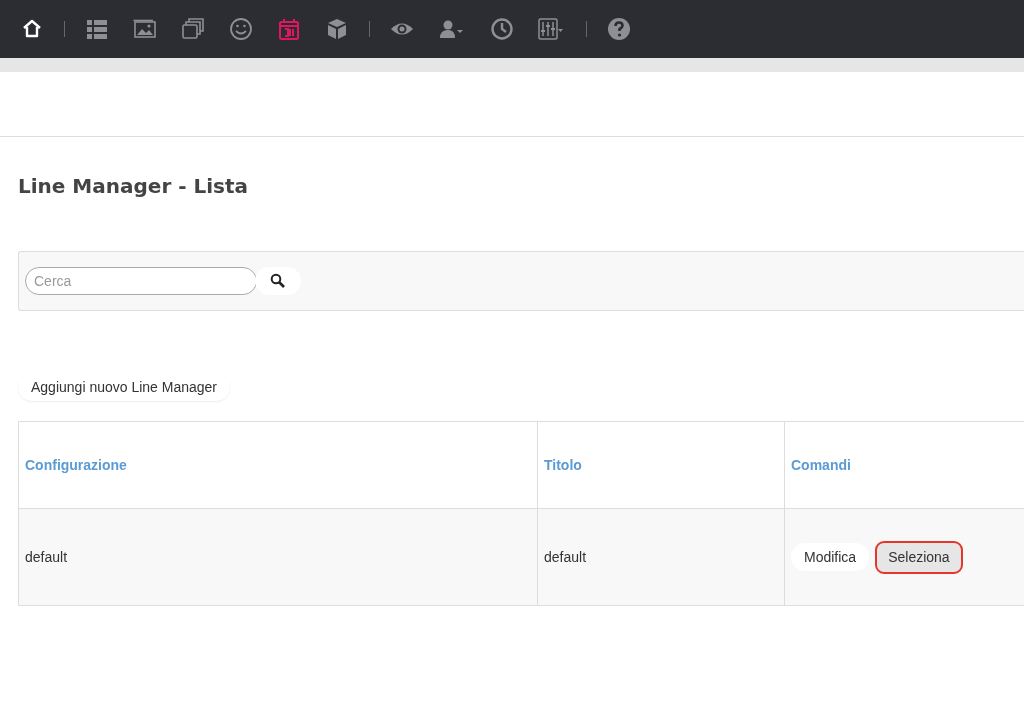 The image size is (1024, 718). Describe the element at coordinates (502, 29) in the screenshot. I see `clock-icon` at that location.